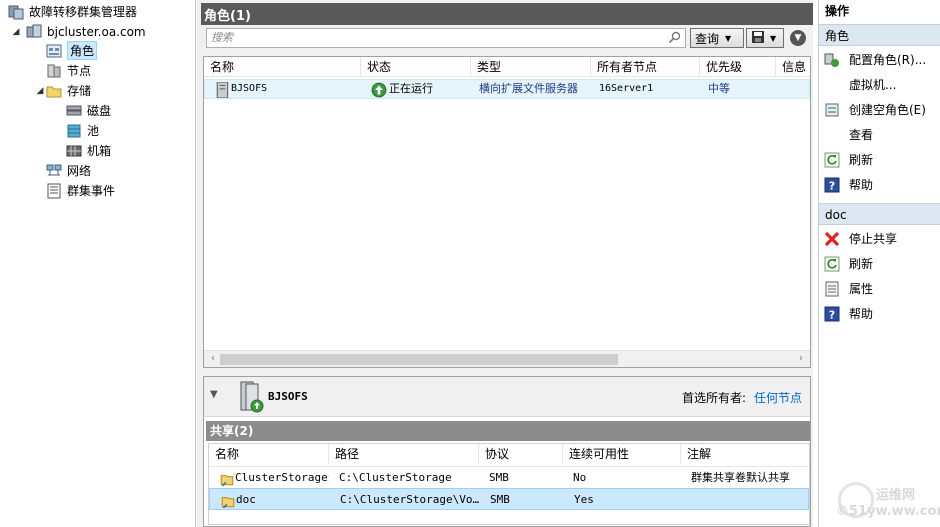 The image size is (940, 527). What do you see at coordinates (282, 67) in the screenshot?
I see `col-name: 名称` at bounding box center [282, 67].